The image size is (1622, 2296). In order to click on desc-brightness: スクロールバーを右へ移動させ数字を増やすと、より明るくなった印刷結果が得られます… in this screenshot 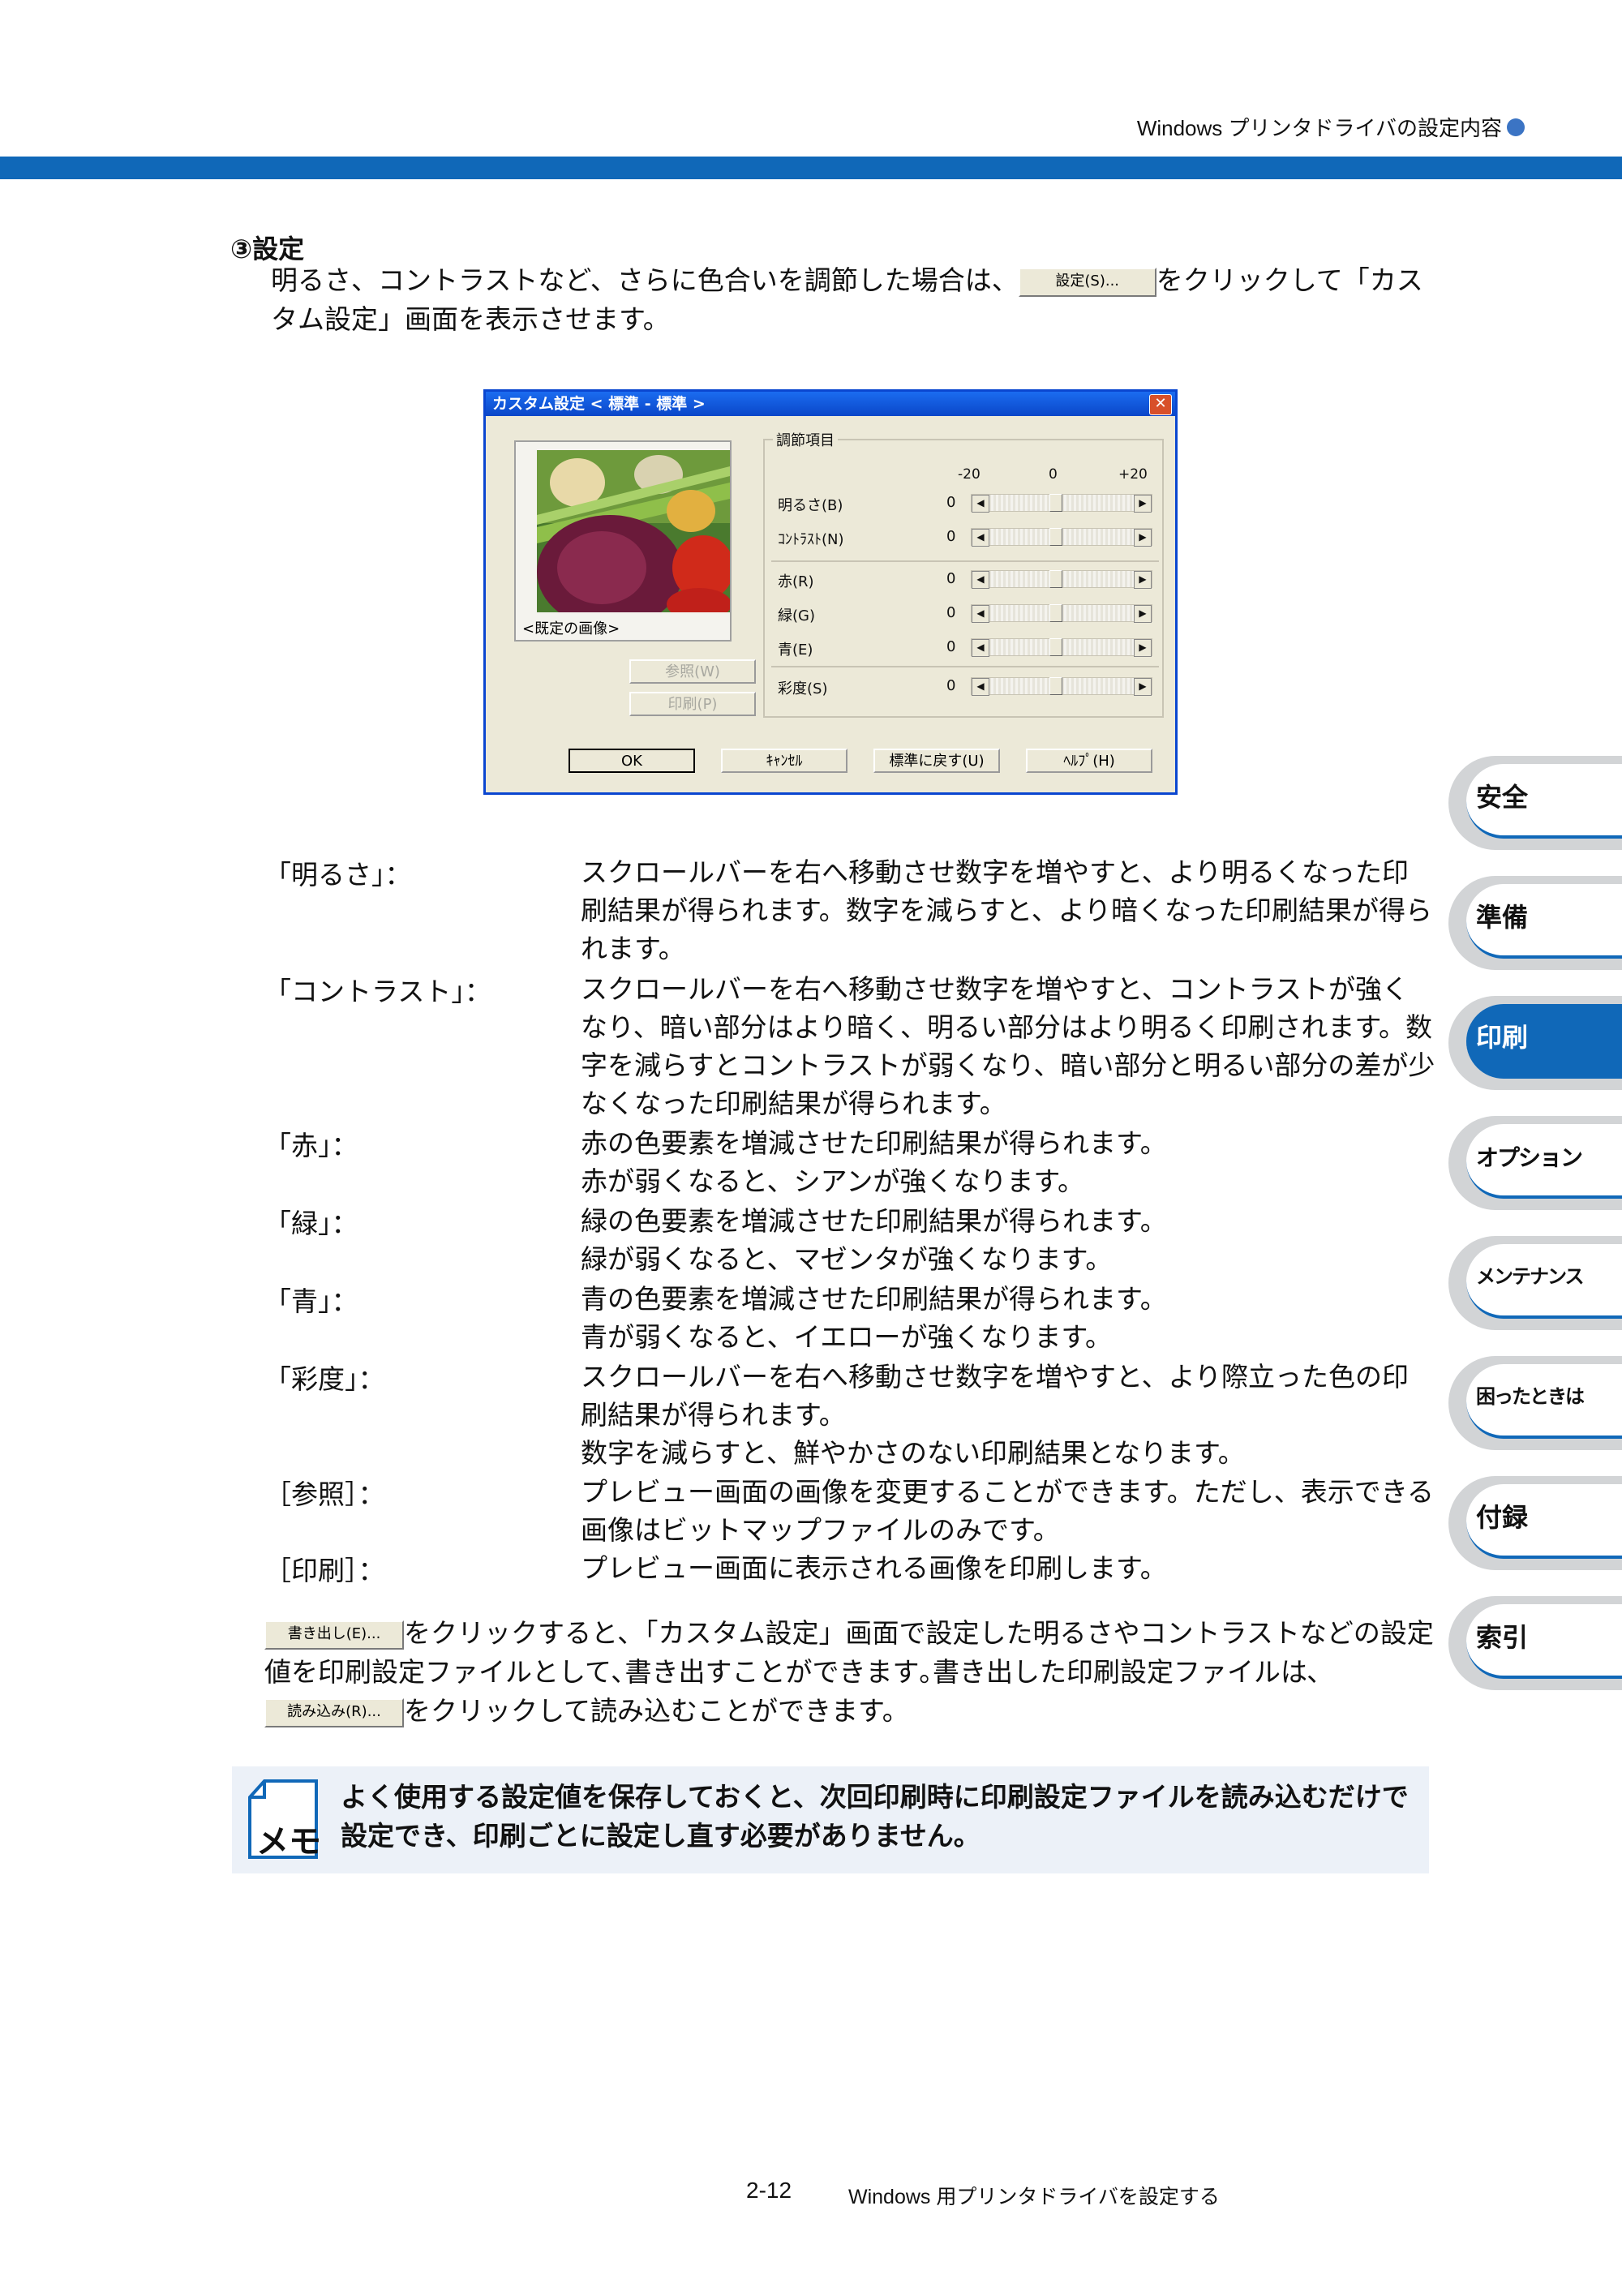, I will do `click(1007, 910)`.